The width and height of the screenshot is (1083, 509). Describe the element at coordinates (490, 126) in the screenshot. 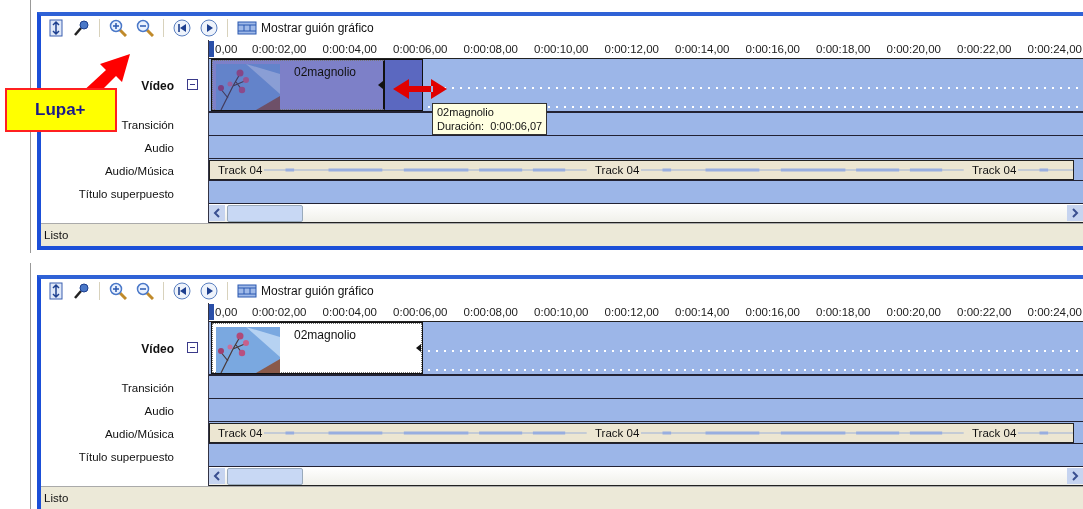

I see `tooltip-text: Duración: 0:00:06,07` at that location.